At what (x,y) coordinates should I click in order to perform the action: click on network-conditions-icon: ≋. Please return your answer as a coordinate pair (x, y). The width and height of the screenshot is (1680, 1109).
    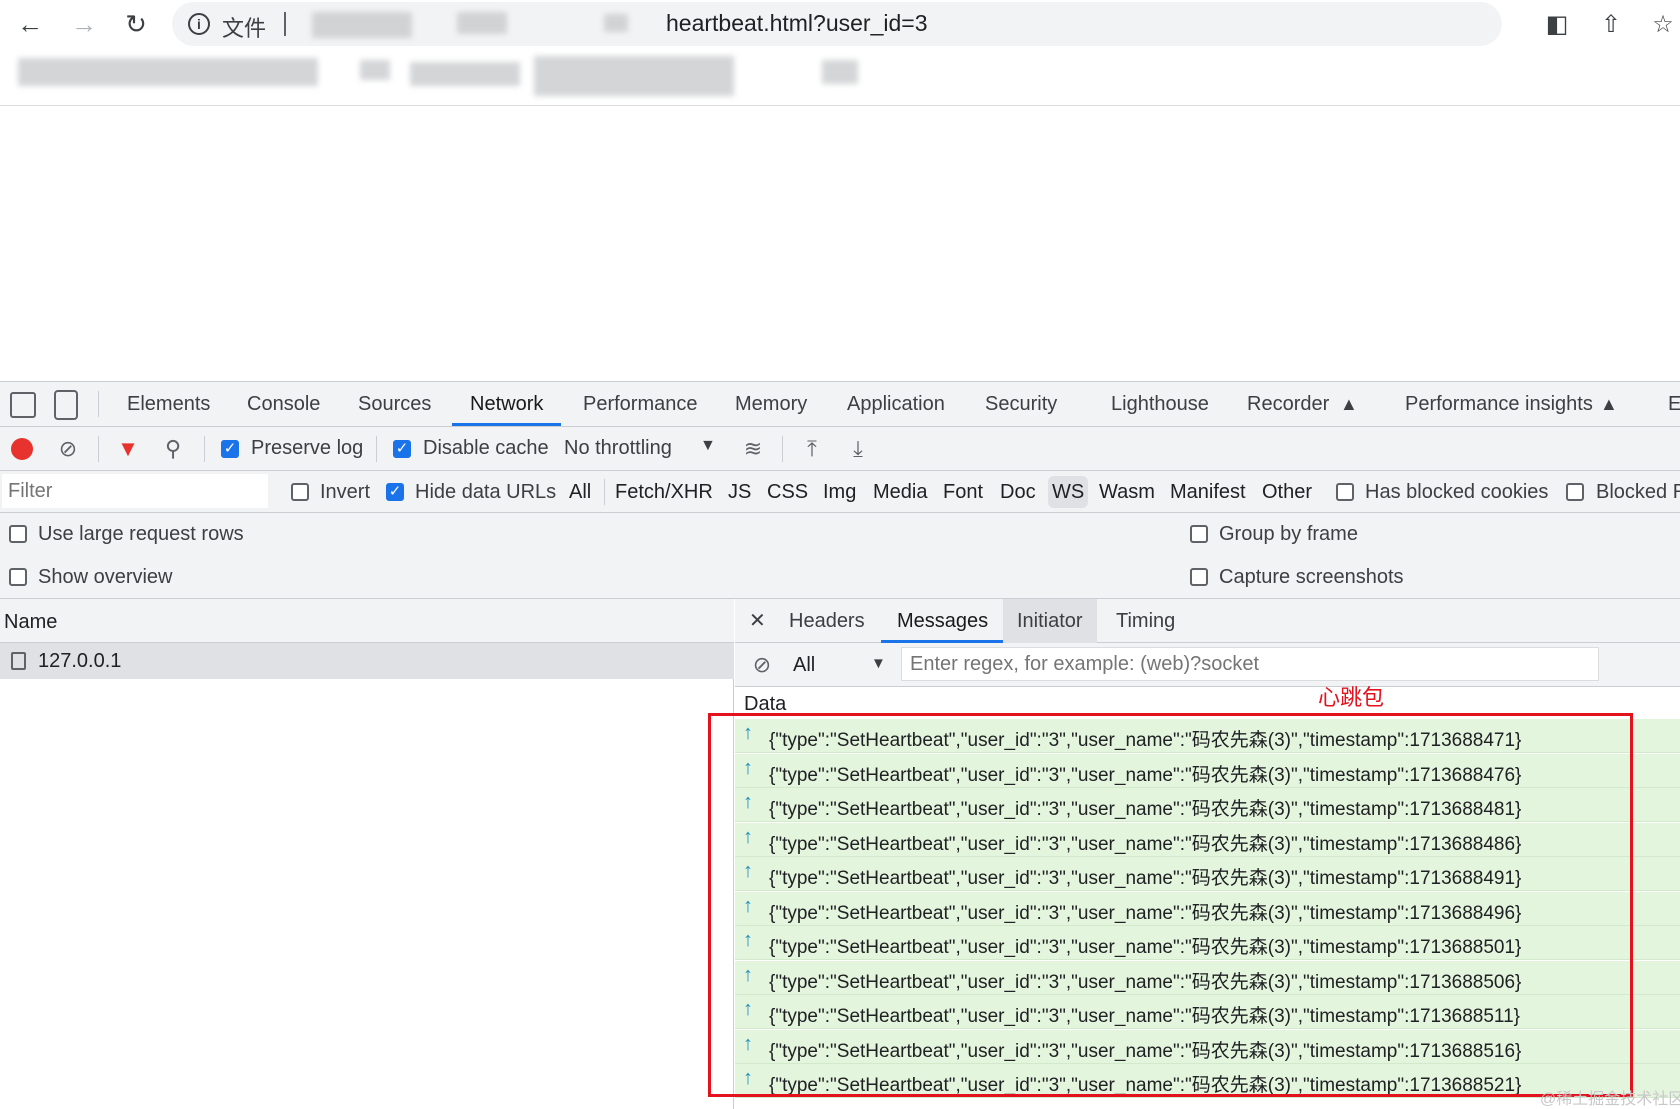
    Looking at the image, I should click on (753, 449).